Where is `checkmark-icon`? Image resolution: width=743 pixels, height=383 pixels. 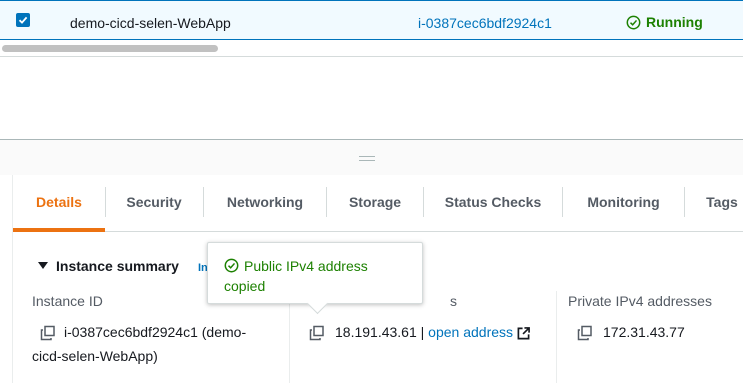
checkmark-icon is located at coordinates (23, 20).